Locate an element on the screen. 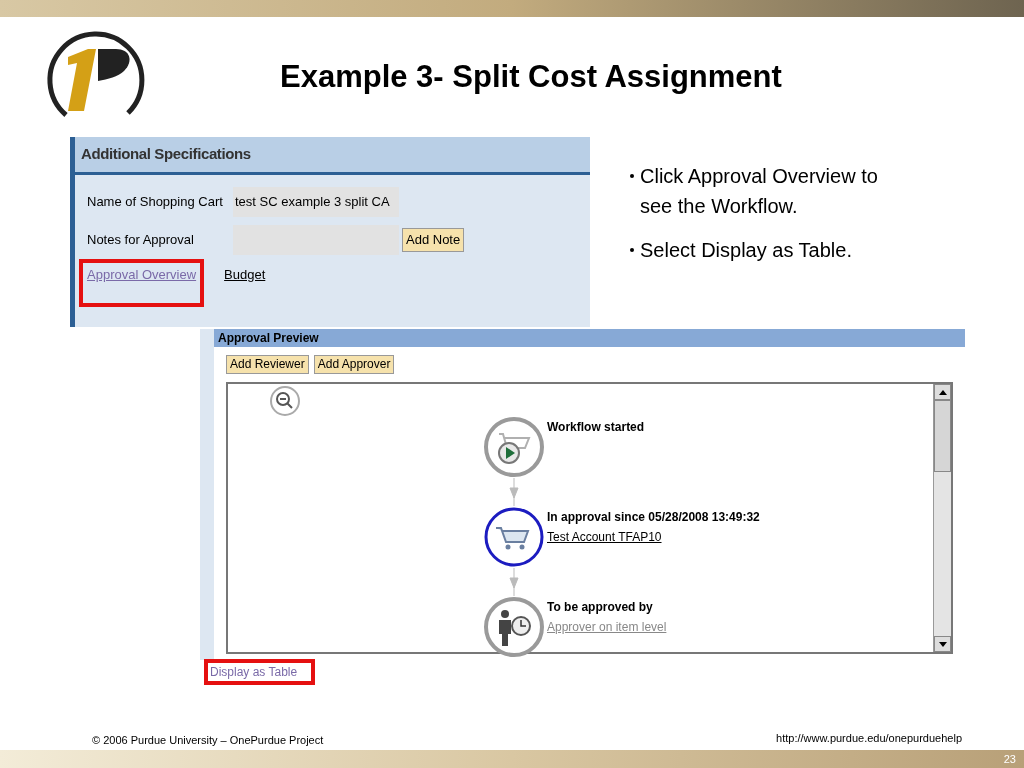 The width and height of the screenshot is (1024, 768). preview-title: Approval Preview is located at coordinates (268, 338).